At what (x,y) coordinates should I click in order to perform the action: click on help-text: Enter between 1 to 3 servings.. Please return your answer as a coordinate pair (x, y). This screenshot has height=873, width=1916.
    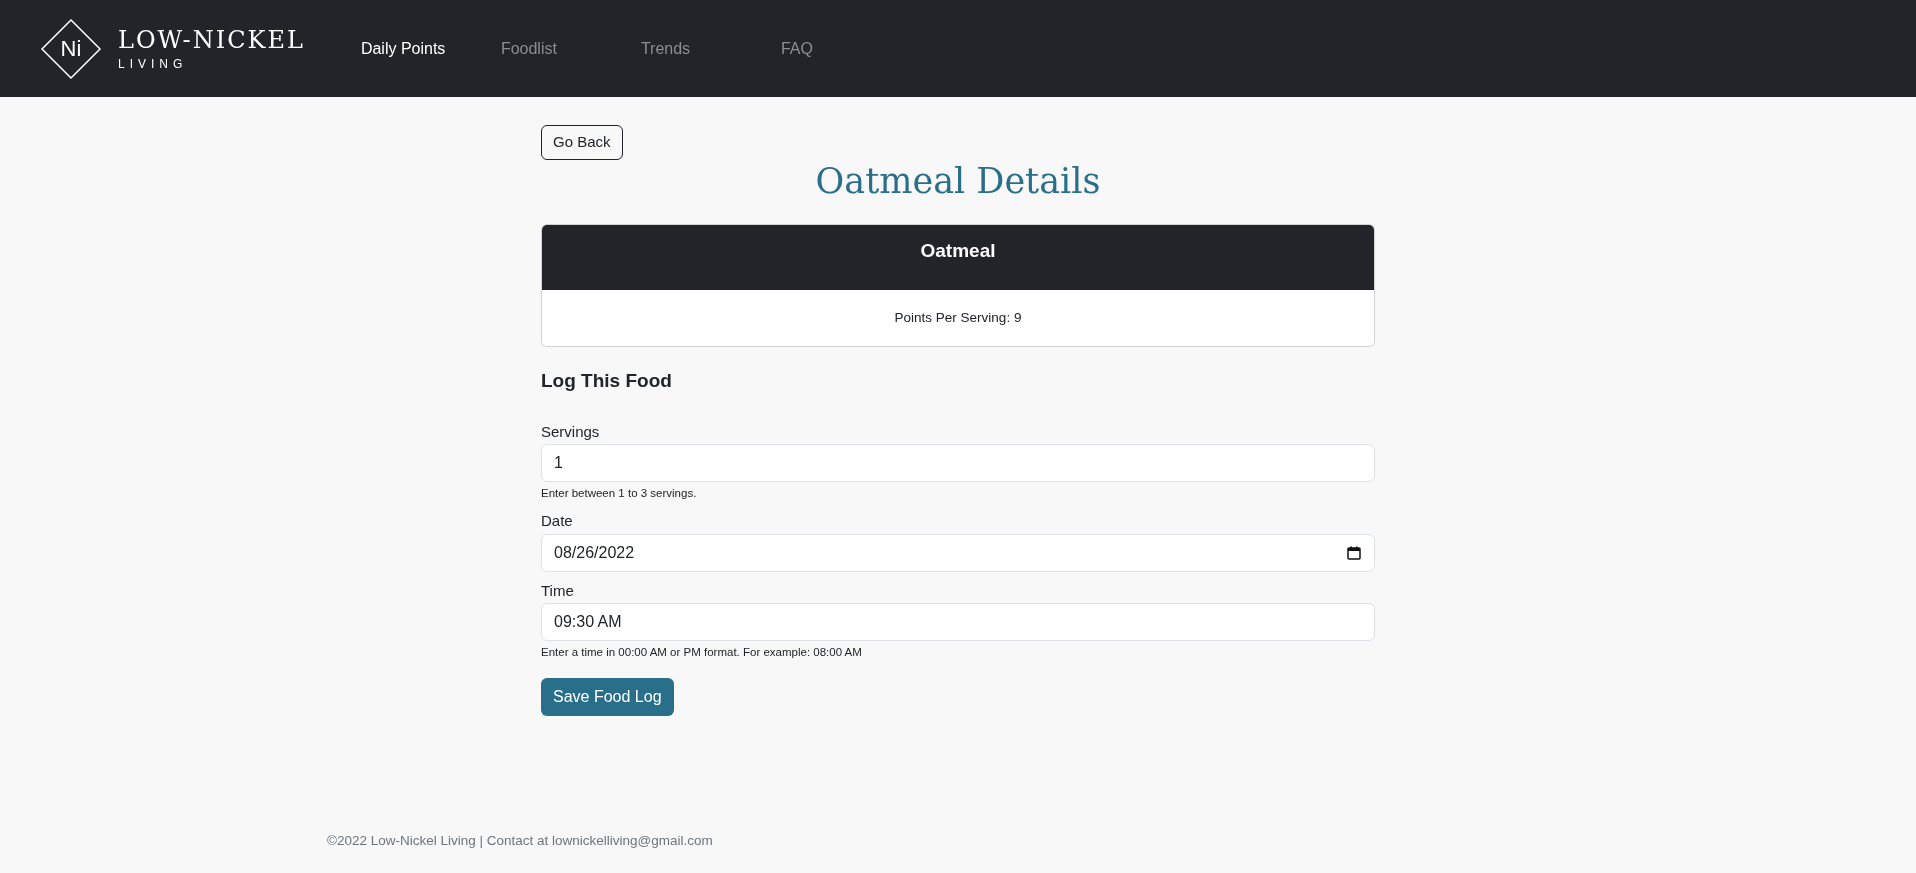
    Looking at the image, I should click on (619, 494).